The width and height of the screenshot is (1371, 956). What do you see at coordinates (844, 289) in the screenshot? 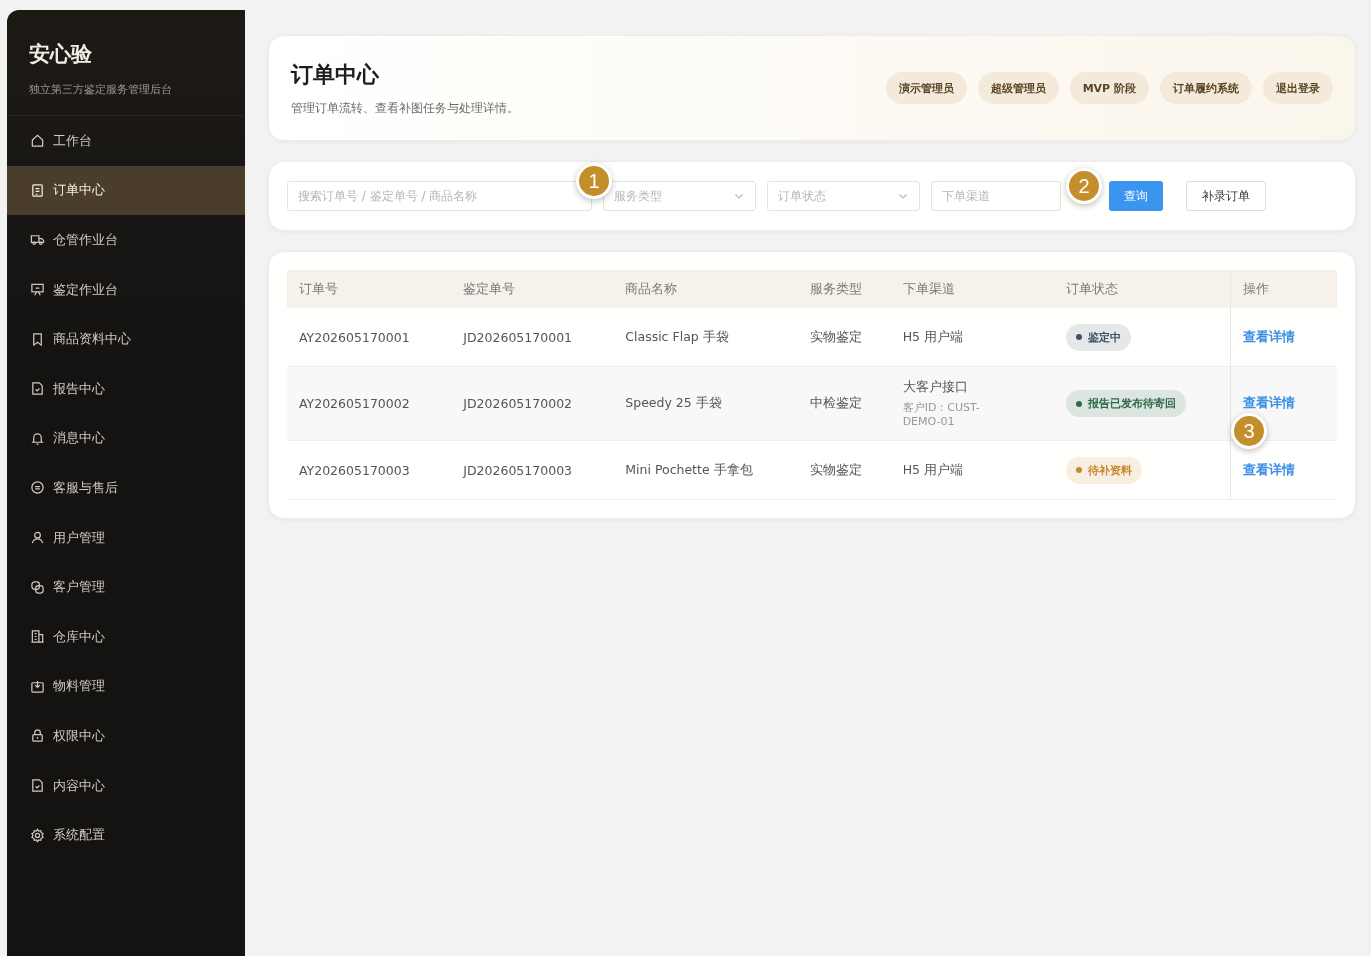
I see `column-header: 服务类型` at bounding box center [844, 289].